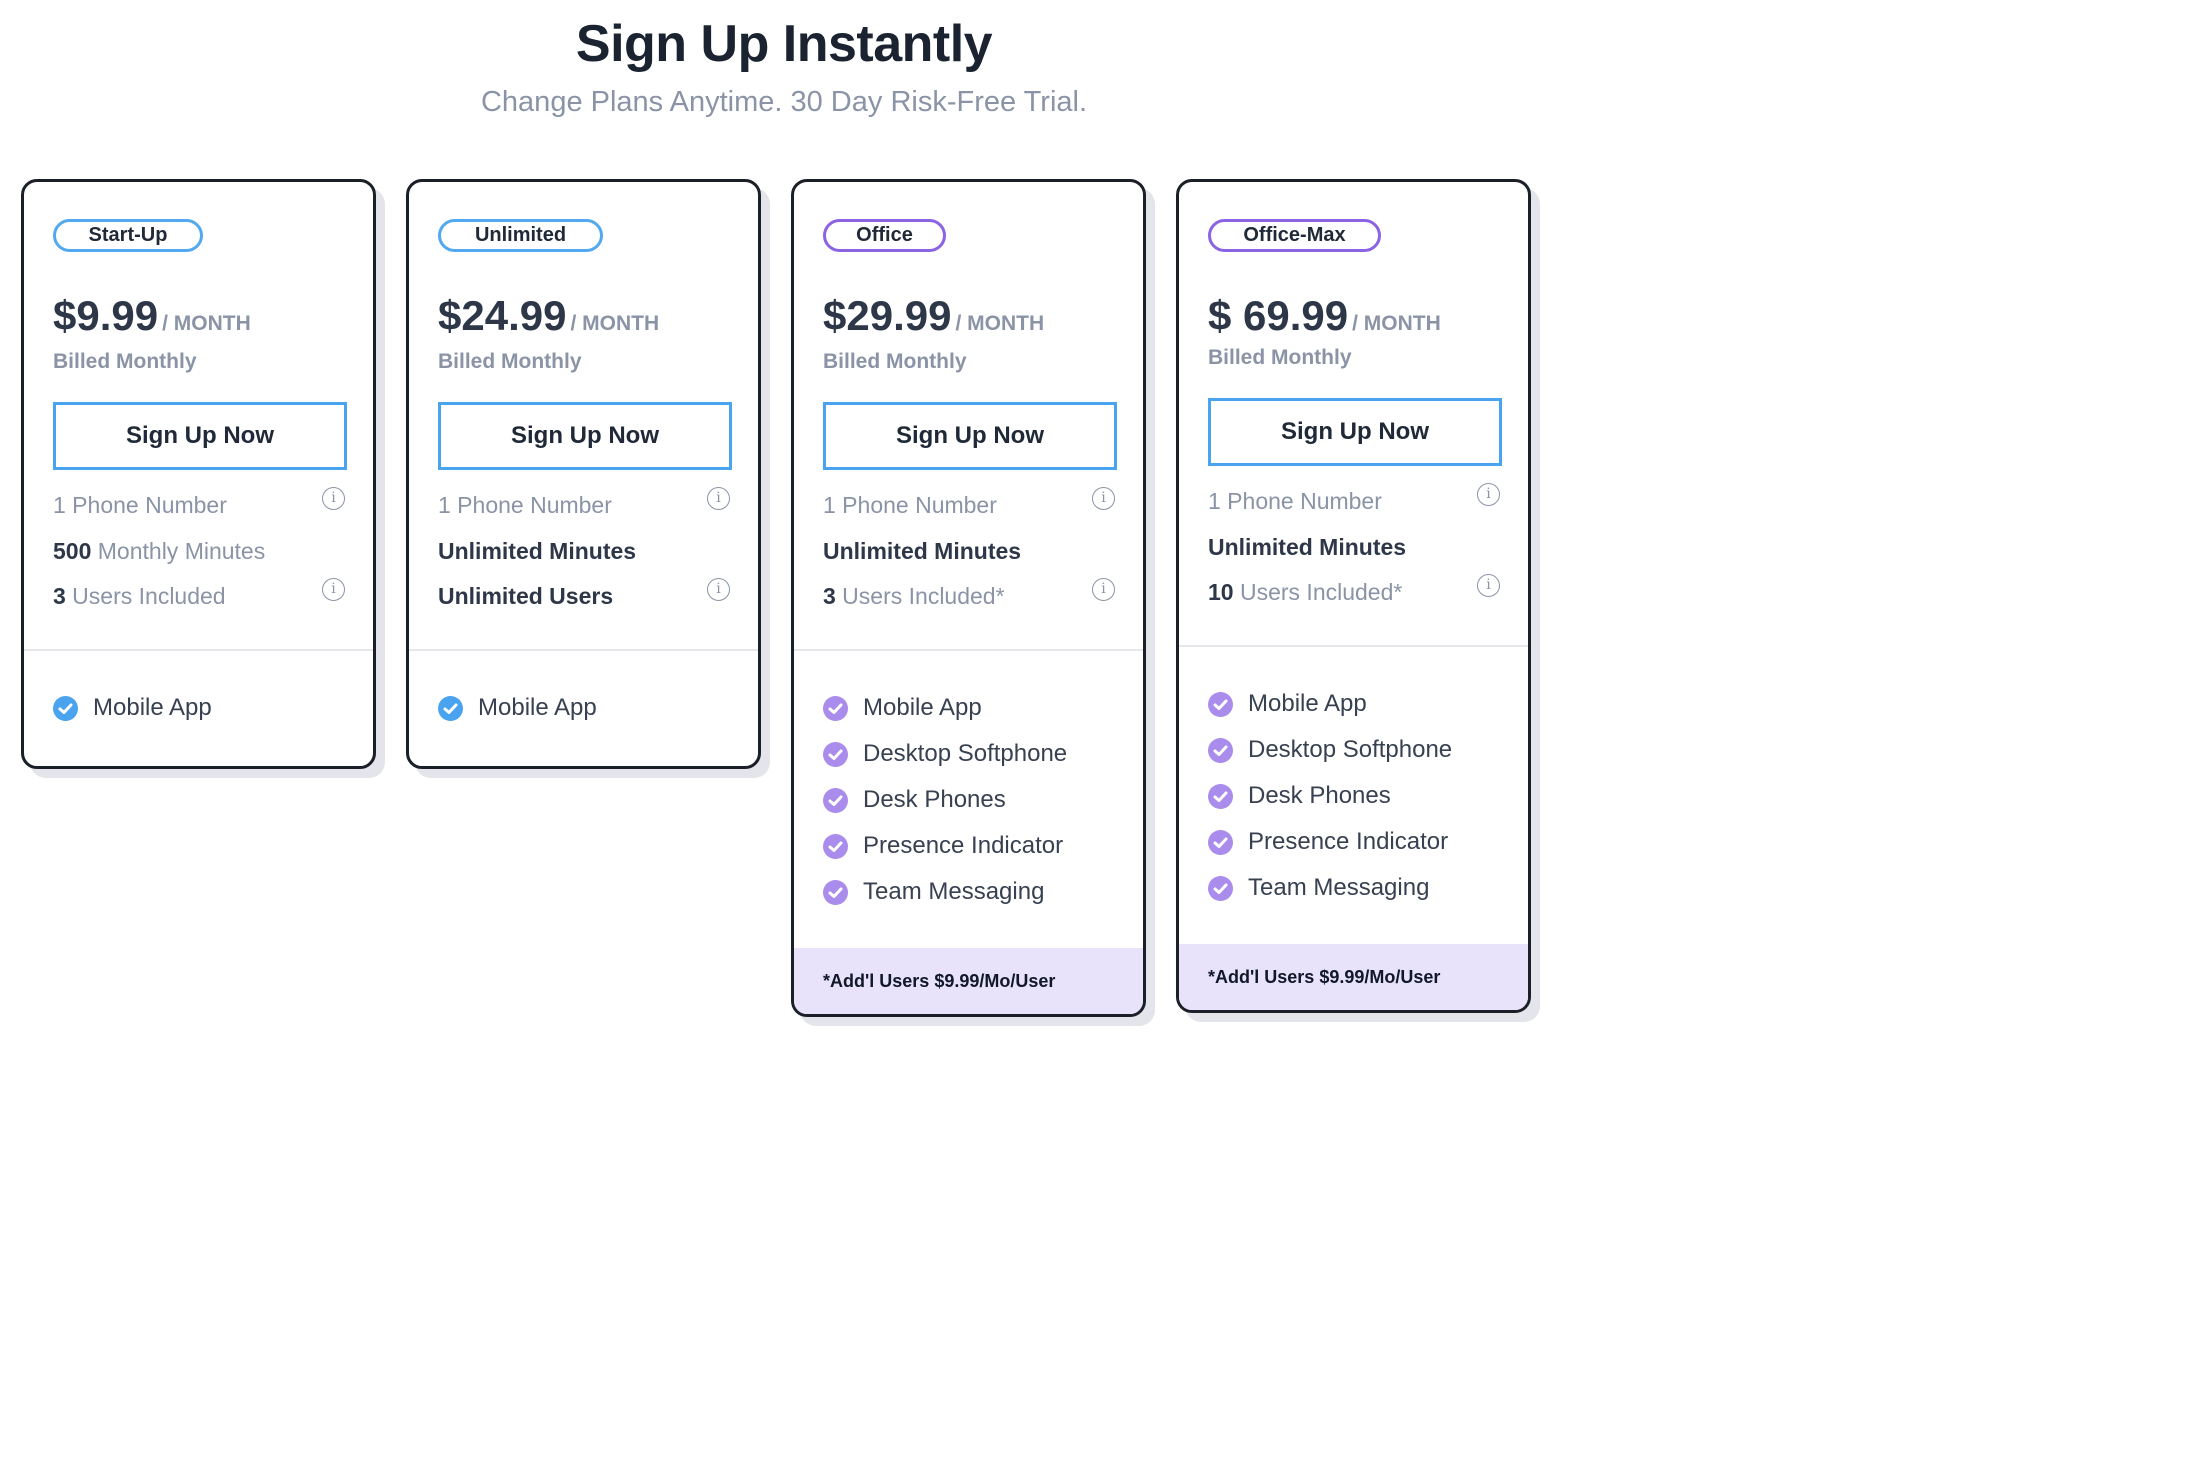 This screenshot has width=2198, height=1458. I want to click on plan-price: $29.99, so click(887, 315).